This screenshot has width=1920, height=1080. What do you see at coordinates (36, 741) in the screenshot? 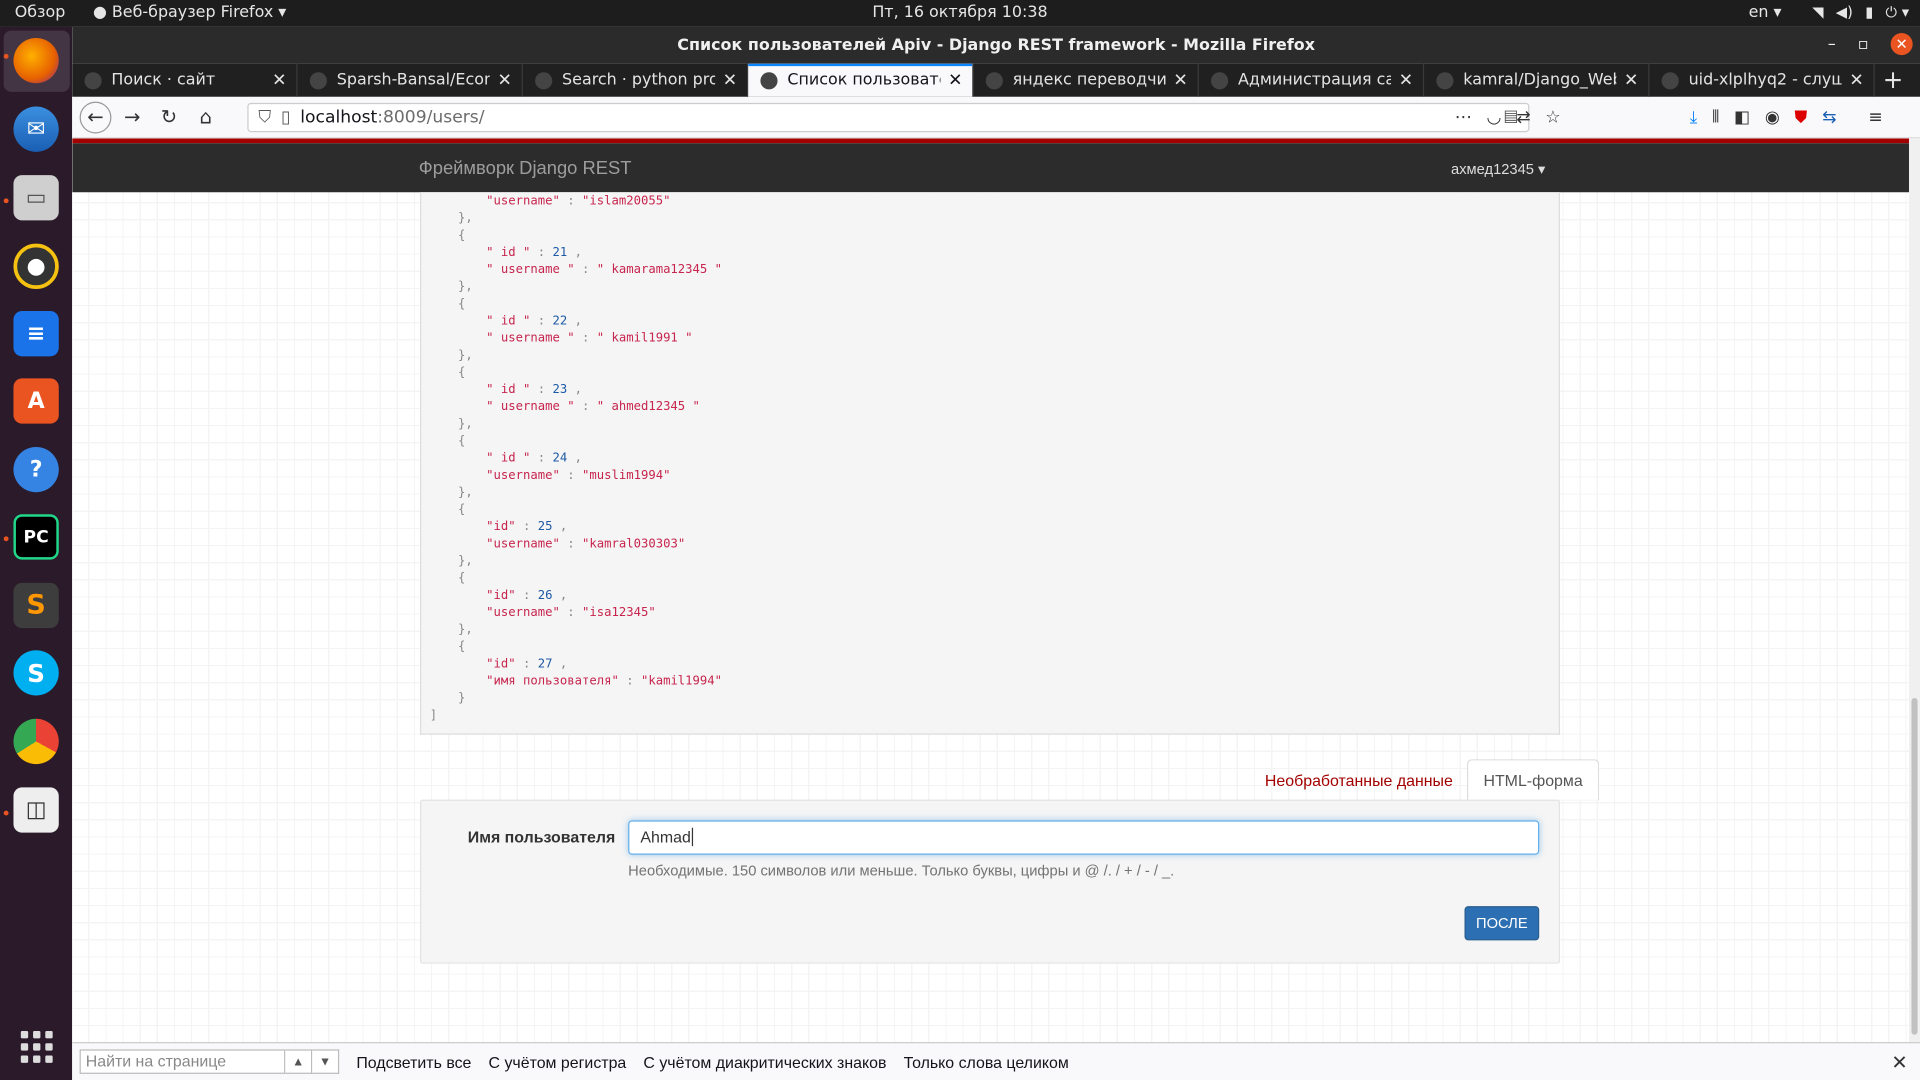
I see `chrome-icon` at bounding box center [36, 741].